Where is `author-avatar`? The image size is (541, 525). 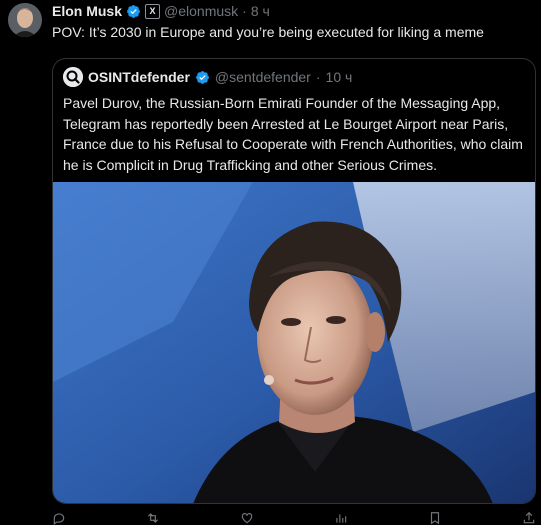 author-avatar is located at coordinates (25, 20).